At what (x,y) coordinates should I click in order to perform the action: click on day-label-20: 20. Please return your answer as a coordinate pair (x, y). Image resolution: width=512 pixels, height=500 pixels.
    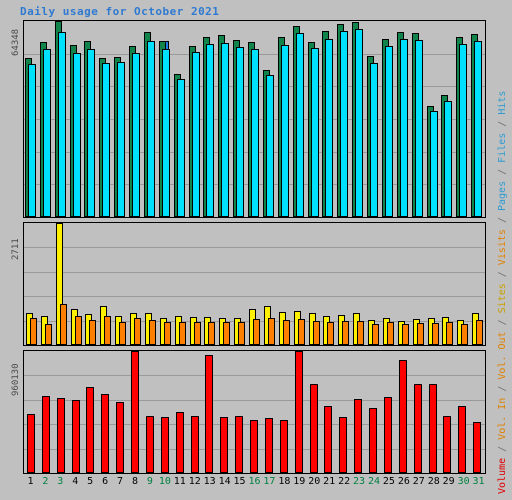
    Looking at the image, I should click on (314, 481).